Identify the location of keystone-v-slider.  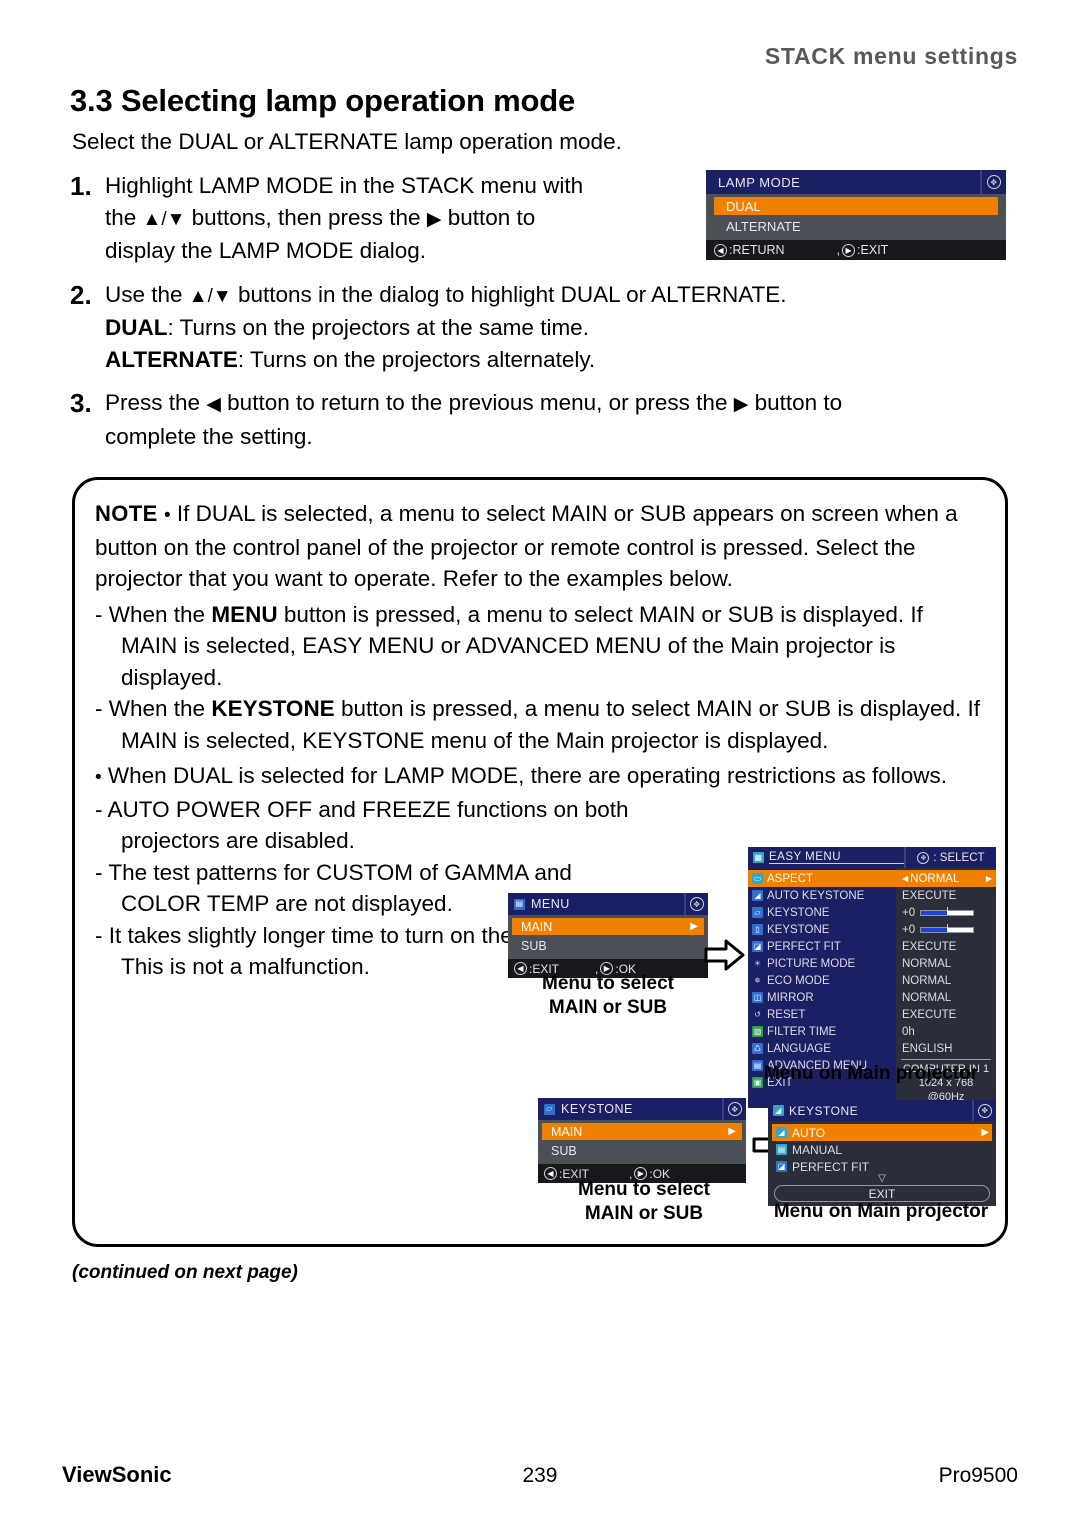
(947, 911).